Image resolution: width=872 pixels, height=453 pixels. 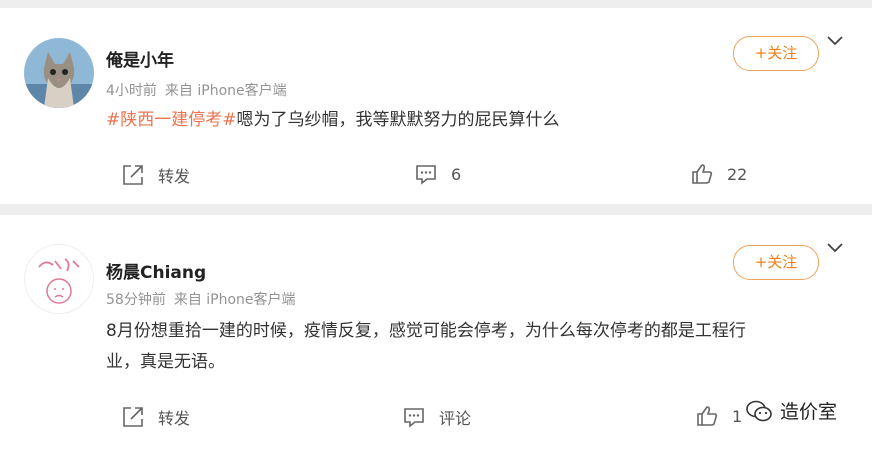 What do you see at coordinates (165, 362) in the screenshot?
I see `post-body-line-2: 业，真是无语。` at bounding box center [165, 362].